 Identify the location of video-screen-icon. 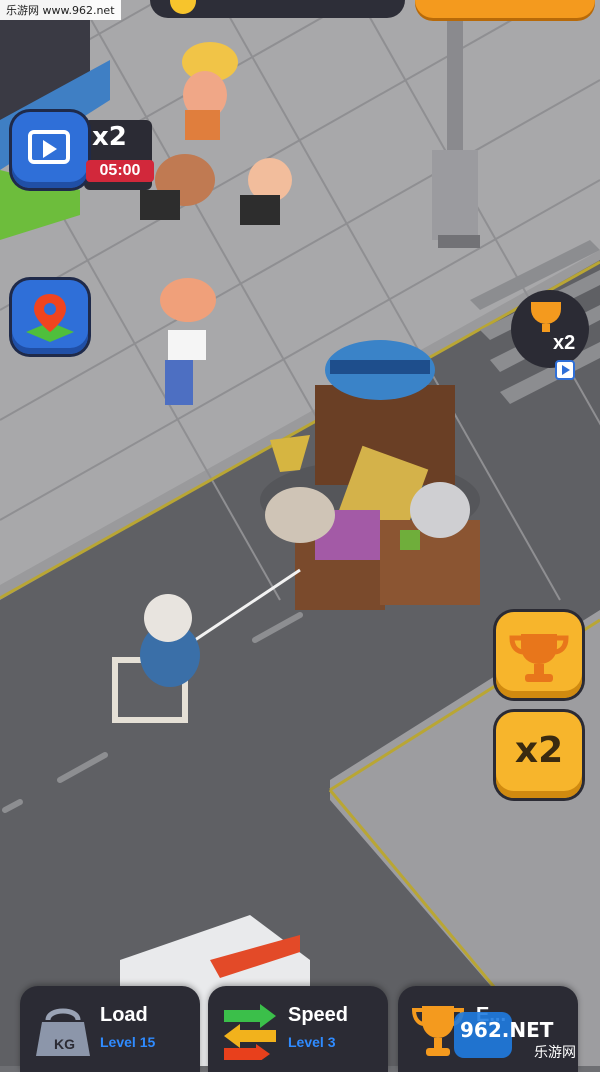
(49, 147).